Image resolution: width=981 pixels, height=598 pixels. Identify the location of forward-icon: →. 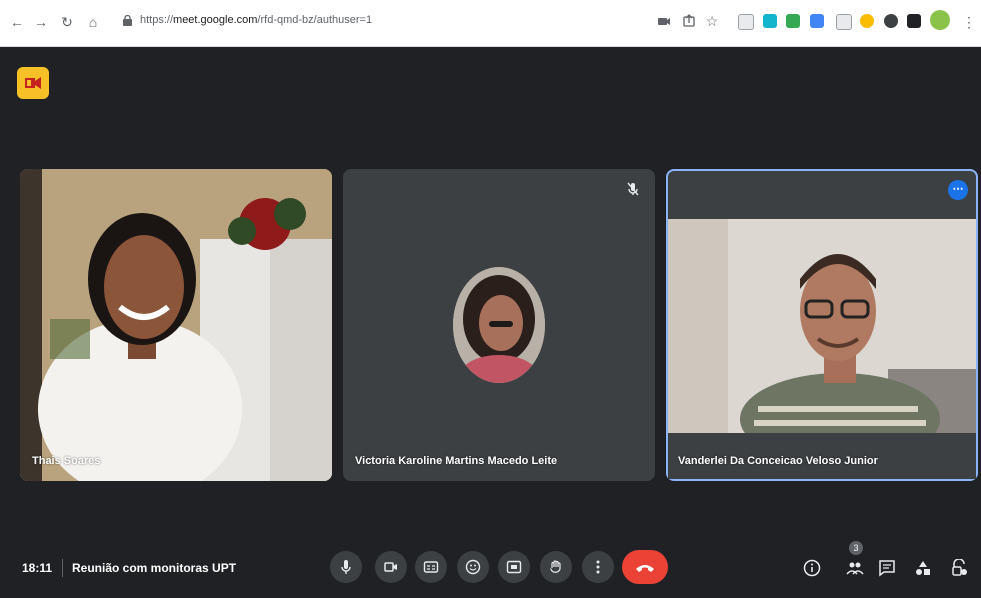
(41, 22).